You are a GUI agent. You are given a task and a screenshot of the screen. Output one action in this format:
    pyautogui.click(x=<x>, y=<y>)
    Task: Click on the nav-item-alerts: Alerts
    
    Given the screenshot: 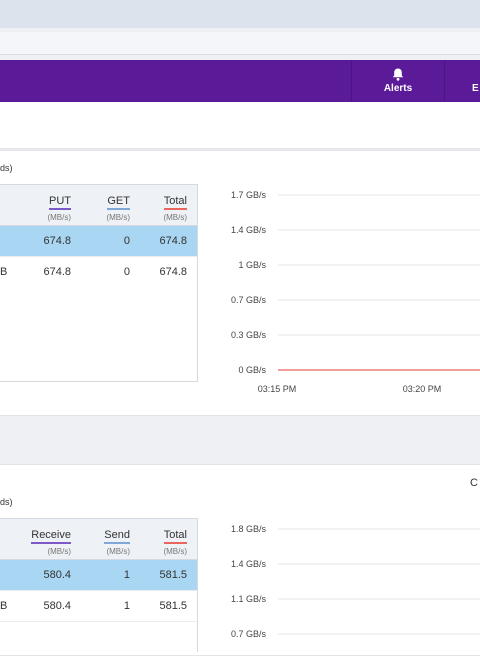 What is the action you would take?
    pyautogui.click(x=398, y=81)
    